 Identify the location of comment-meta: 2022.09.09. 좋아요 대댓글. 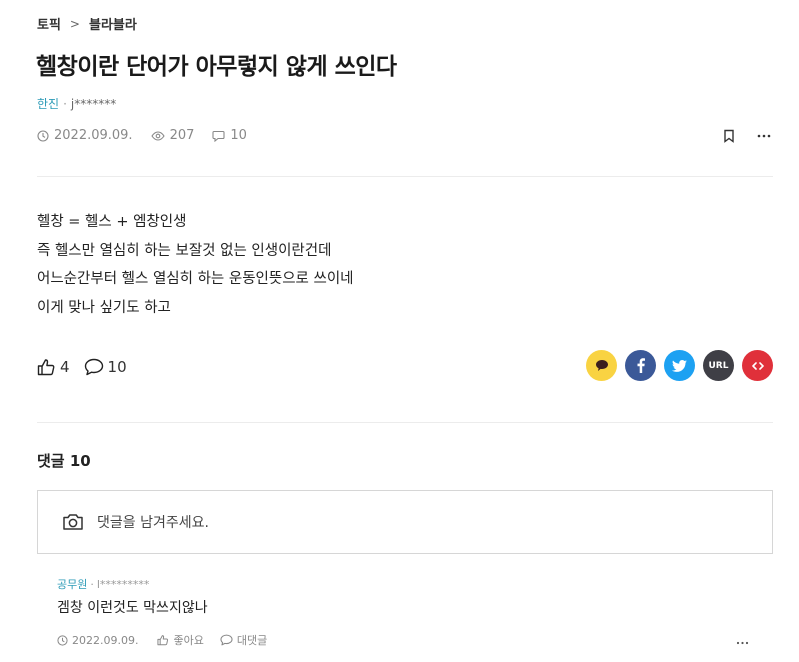
(170, 640).